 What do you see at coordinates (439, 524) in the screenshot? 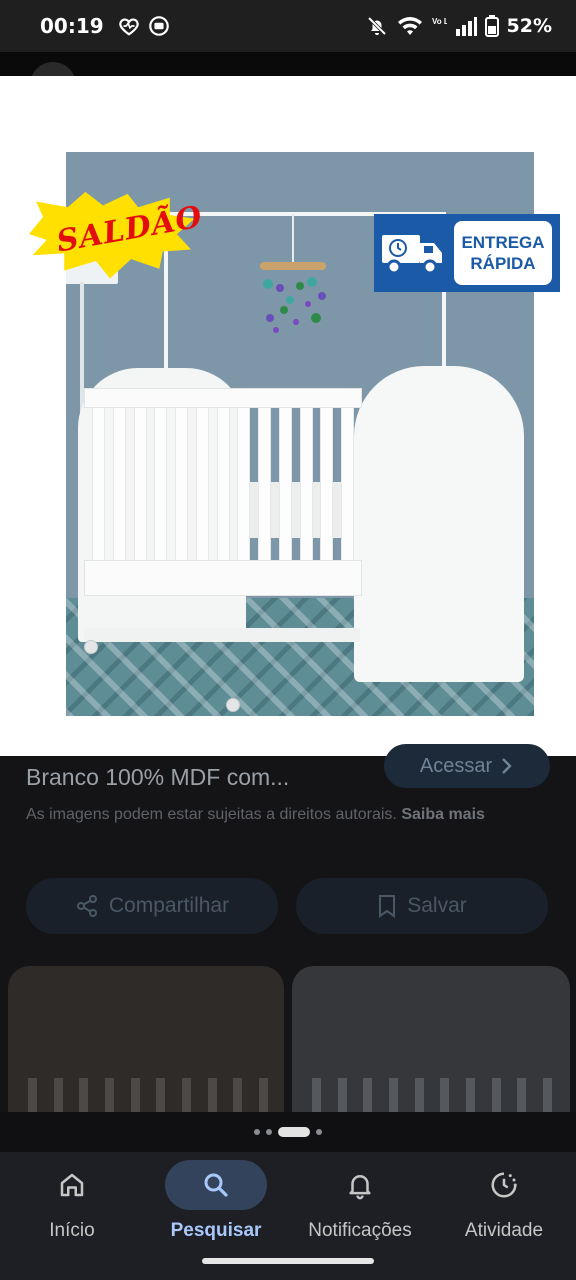
I see `crib-right-headboard` at bounding box center [439, 524].